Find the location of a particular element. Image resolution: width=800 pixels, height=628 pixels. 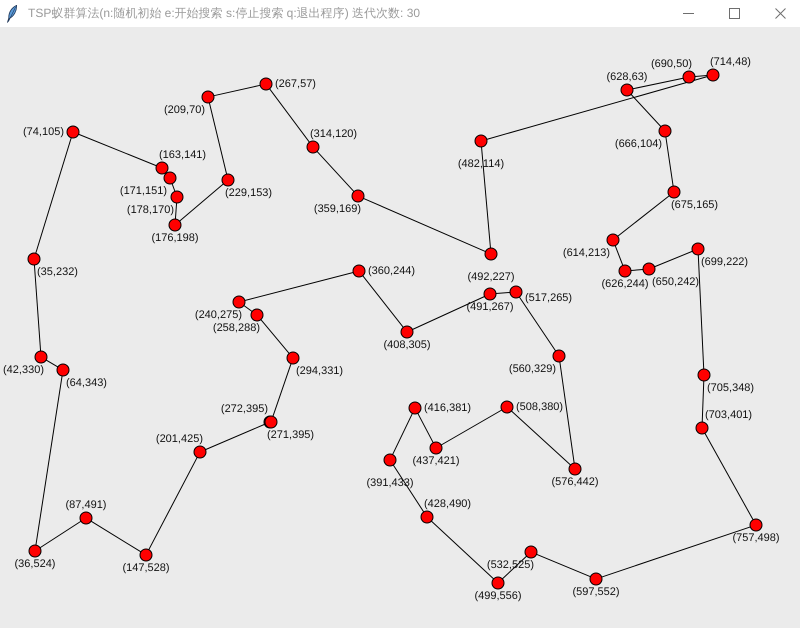

point-label: (171,151) is located at coordinates (143, 191).